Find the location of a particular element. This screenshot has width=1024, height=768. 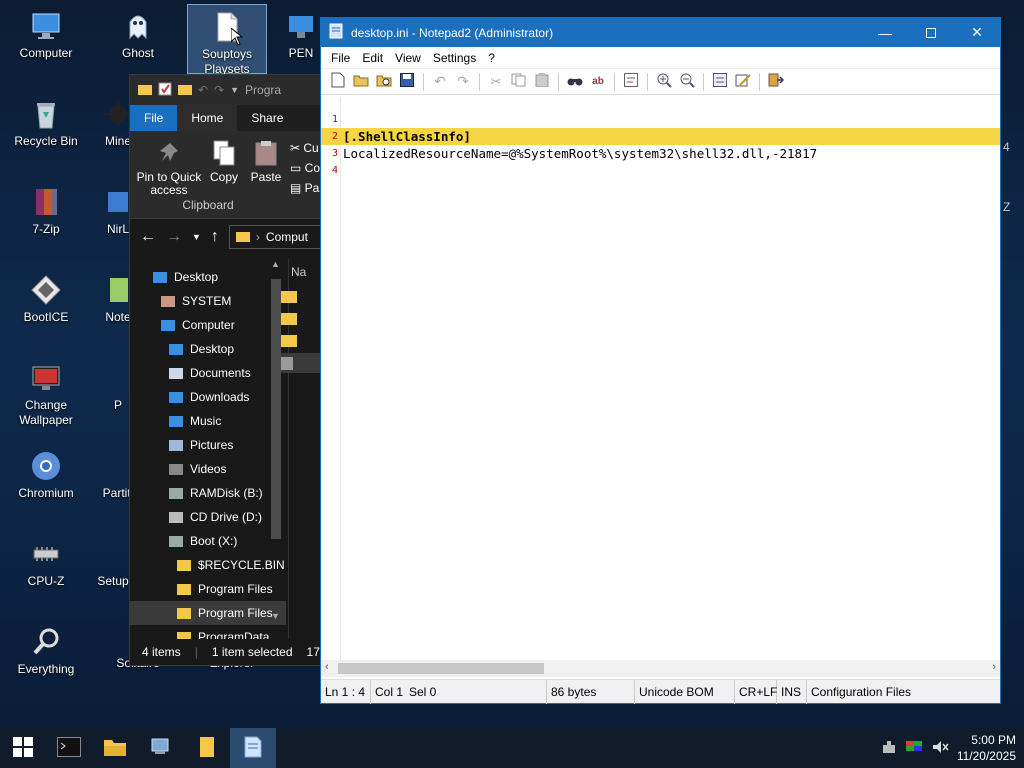

nav-item: CD Drive (D:) is located at coordinates (208, 517).